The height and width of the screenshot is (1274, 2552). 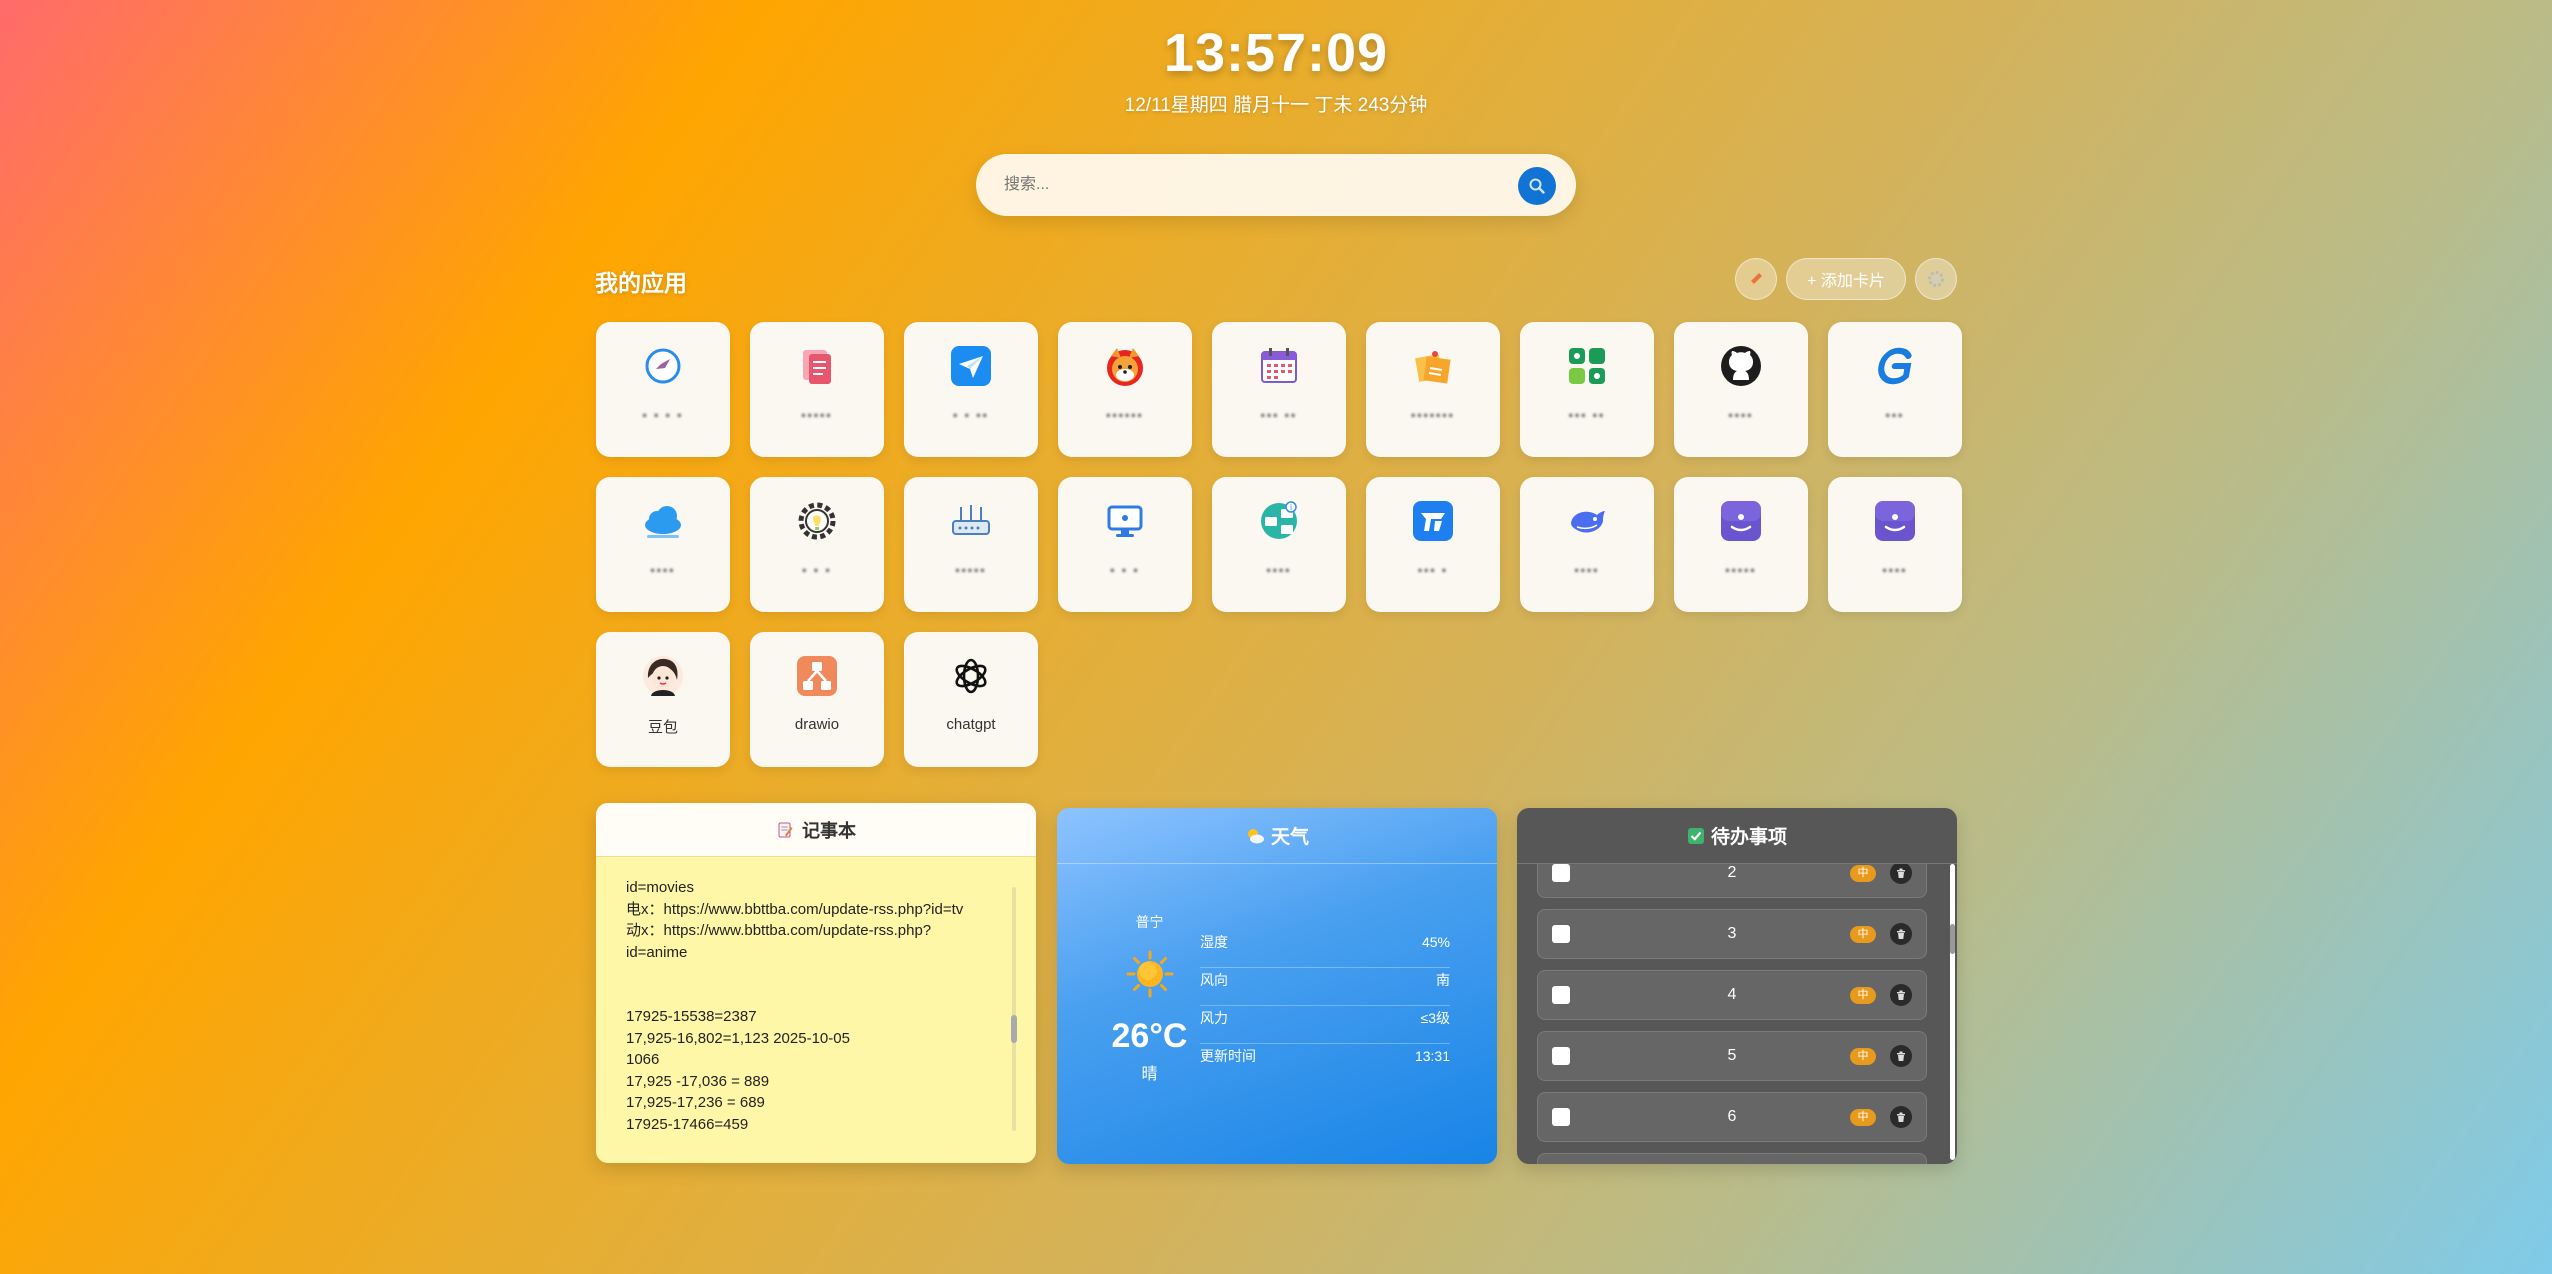 I want to click on app-tile: ▪▪▪▪▪▪▪, so click(x=1433, y=389).